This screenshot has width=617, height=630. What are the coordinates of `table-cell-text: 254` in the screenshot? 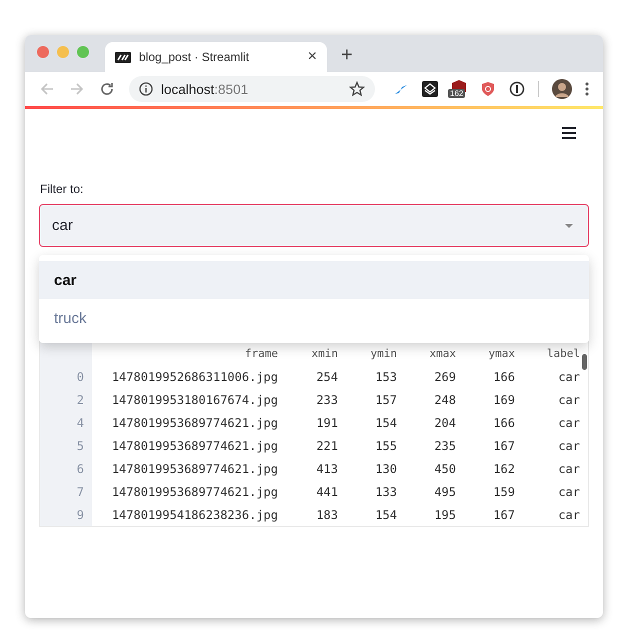 It's located at (326, 377).